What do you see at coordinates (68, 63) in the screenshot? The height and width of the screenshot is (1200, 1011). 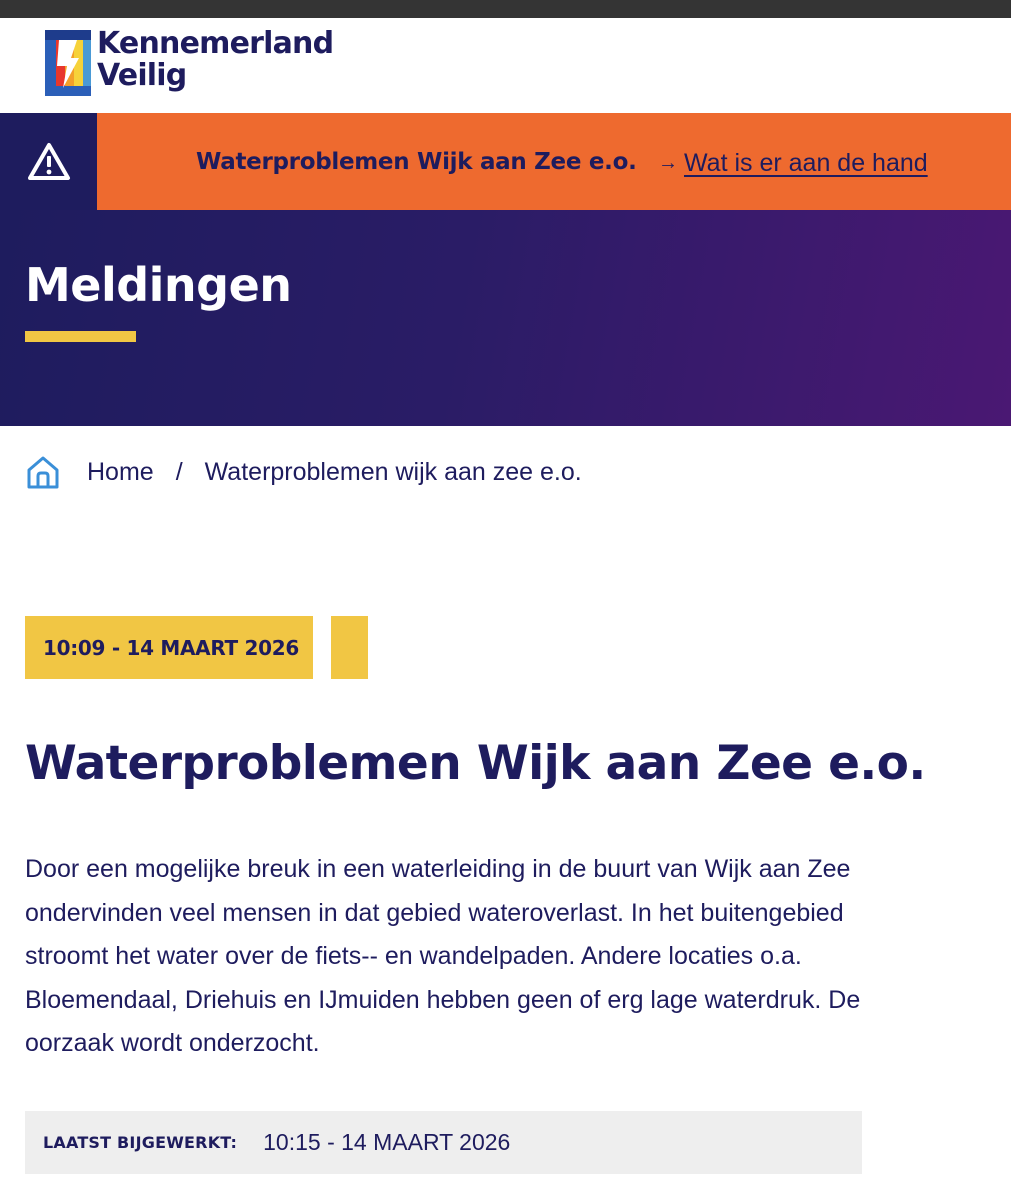 I see `kennemerland-veilig-logo-icon` at bounding box center [68, 63].